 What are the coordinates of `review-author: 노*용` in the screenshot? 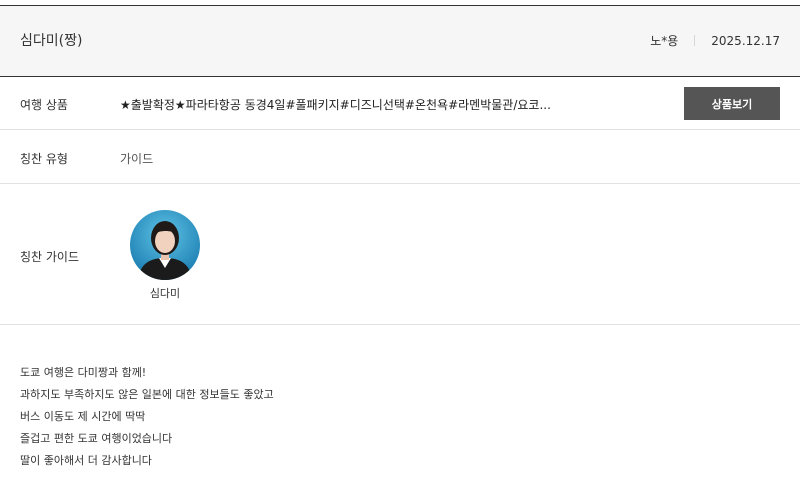 It's located at (664, 41).